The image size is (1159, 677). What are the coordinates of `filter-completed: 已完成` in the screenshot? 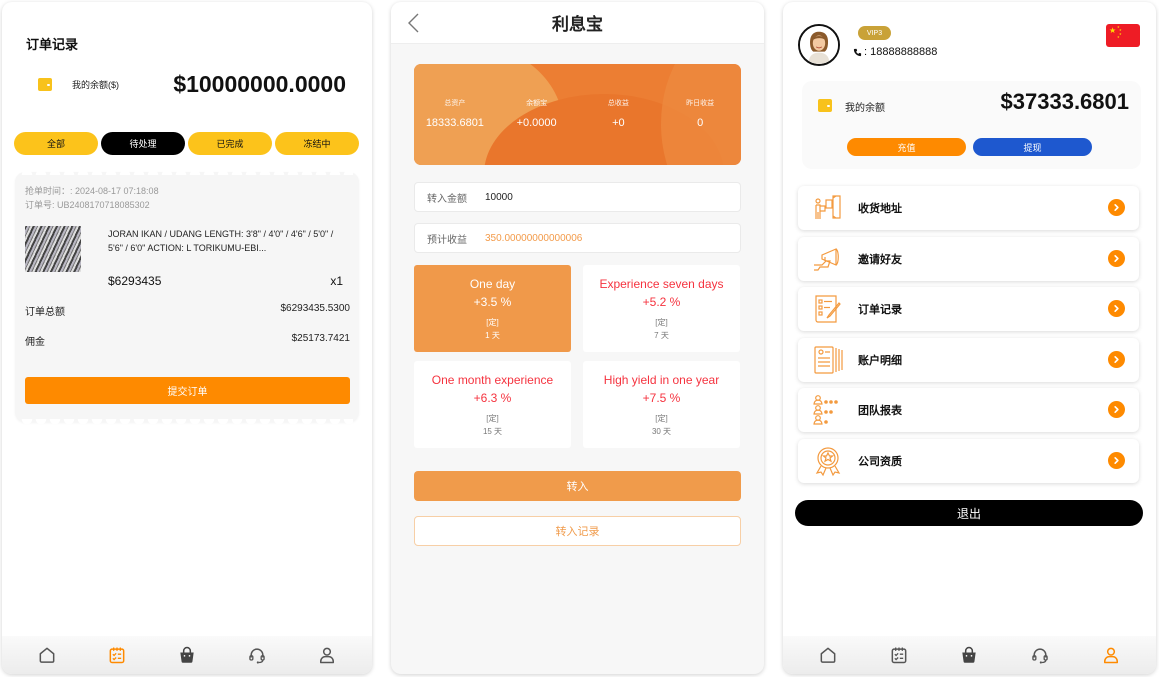 It's located at (230, 143).